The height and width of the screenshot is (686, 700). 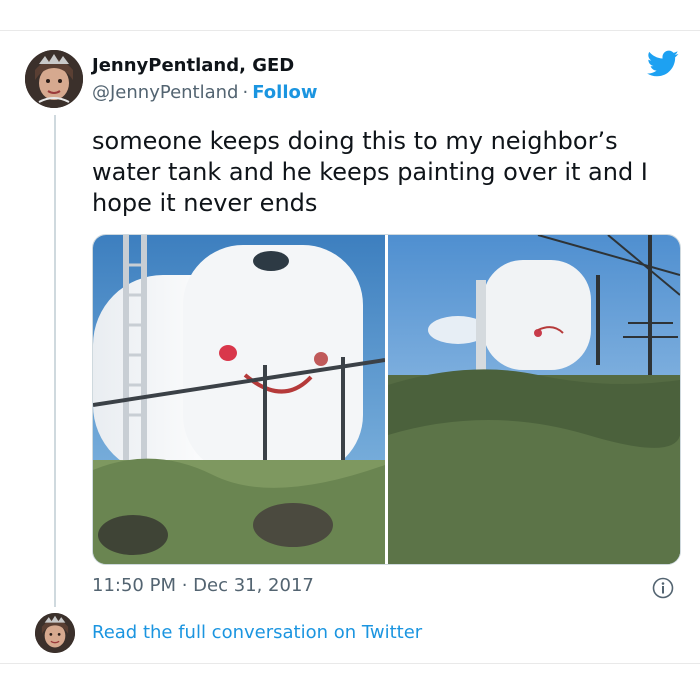 I want to click on follow-link: Follow, so click(x=284, y=92).